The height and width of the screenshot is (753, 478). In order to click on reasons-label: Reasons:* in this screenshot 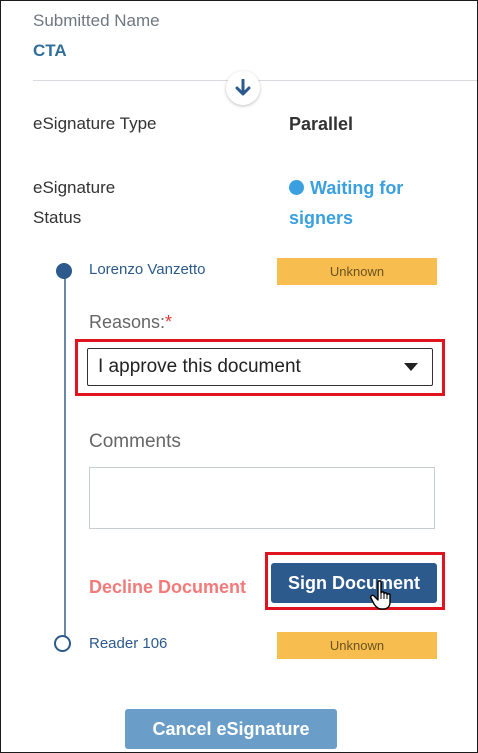, I will do `click(130, 322)`.